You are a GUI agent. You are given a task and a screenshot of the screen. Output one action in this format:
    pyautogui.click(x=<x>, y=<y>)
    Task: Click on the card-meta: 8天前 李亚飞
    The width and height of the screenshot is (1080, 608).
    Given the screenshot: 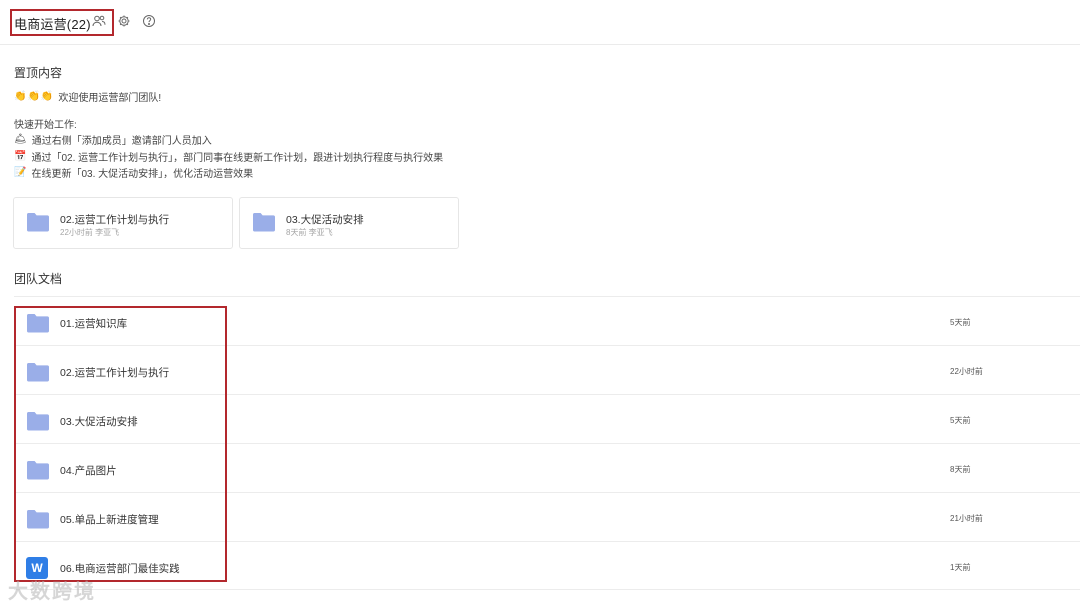 What is the action you would take?
    pyautogui.click(x=309, y=232)
    